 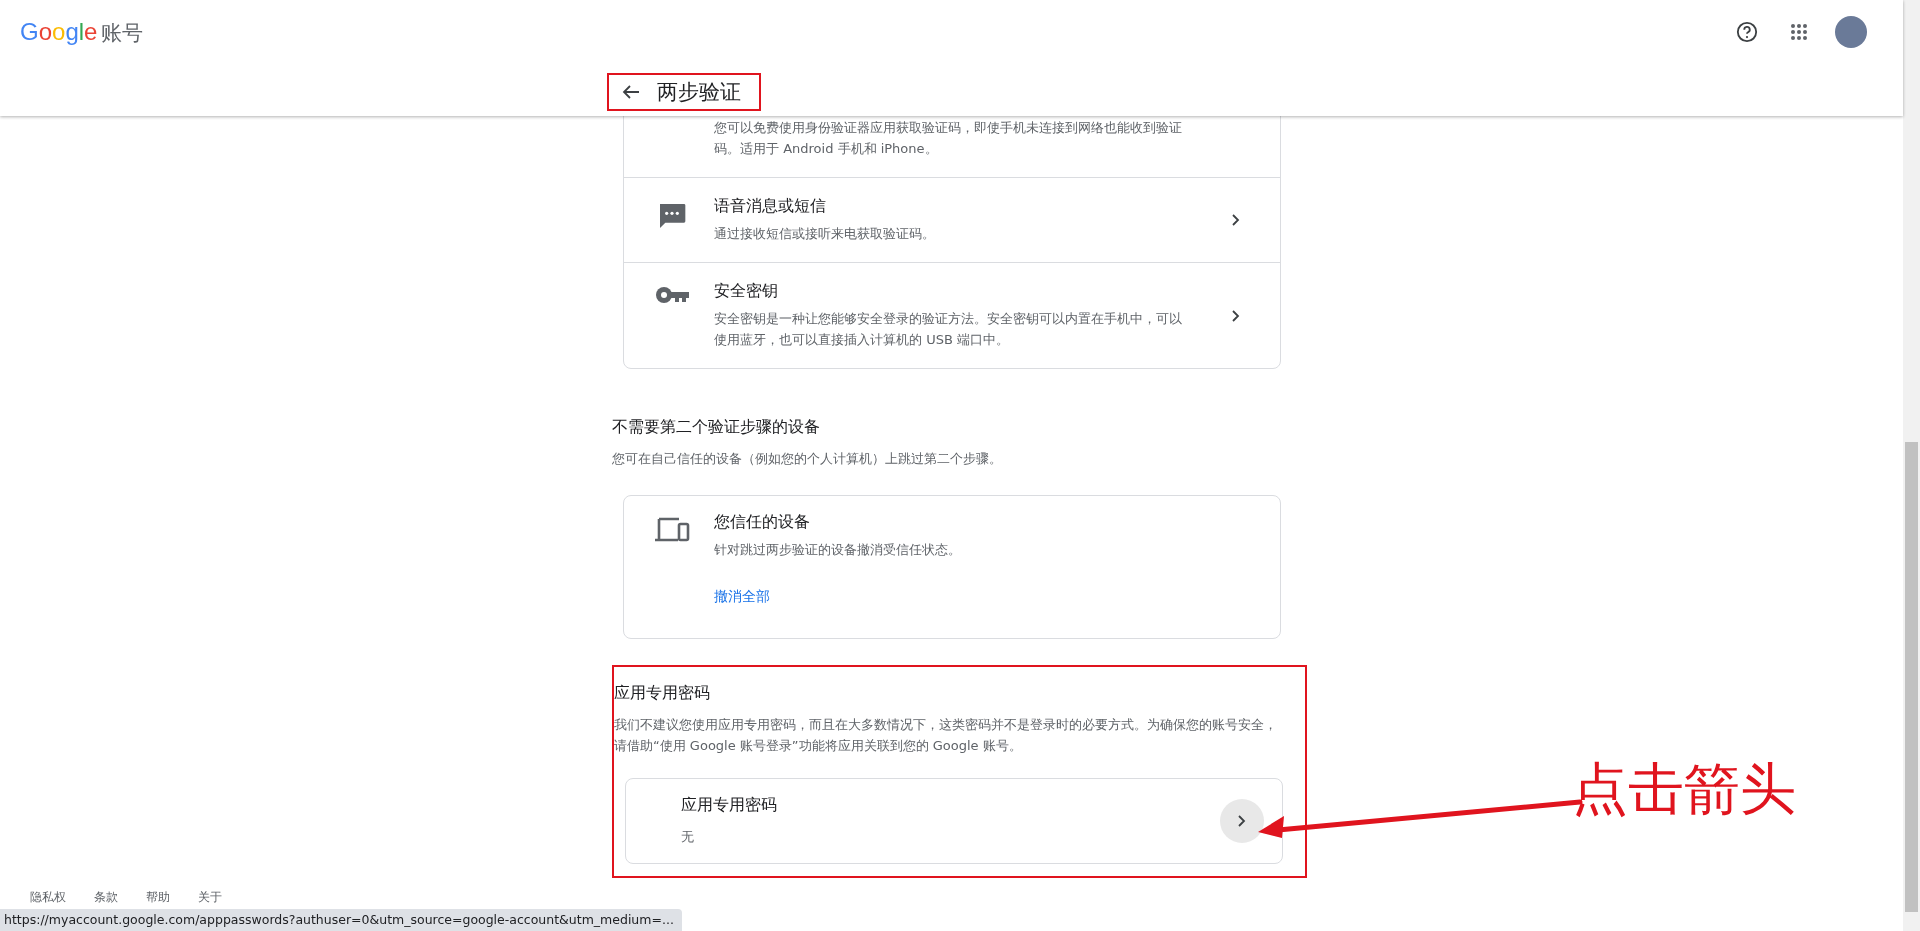 What do you see at coordinates (946, 735) in the screenshot?
I see `section-description: 我们不建议您使用应用专用密码，而且在大多数情况下，这类密码并不是登录时的必要方式。为确保您的账号安全，请借助“使用 Google 账号登录”功能将应用关联到您的 Google 账号。` at bounding box center [946, 735].